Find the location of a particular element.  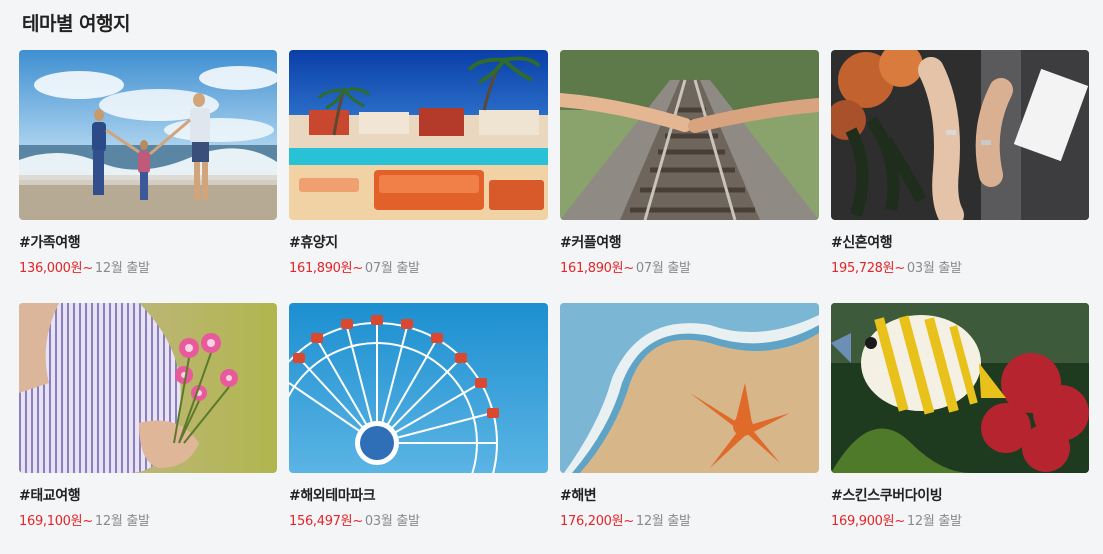

card-price: 156,497원~ is located at coordinates (326, 521).